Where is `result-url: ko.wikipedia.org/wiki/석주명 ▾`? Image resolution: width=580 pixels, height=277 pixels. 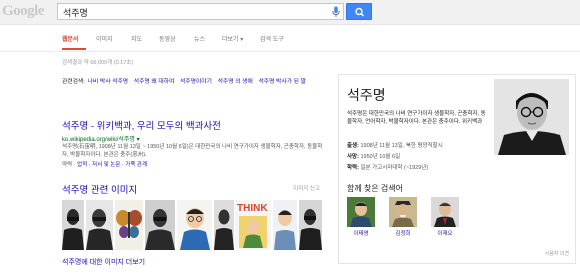 result-url: ko.wikipedia.org/wiki/석주명 ▾ is located at coordinates (194, 138).